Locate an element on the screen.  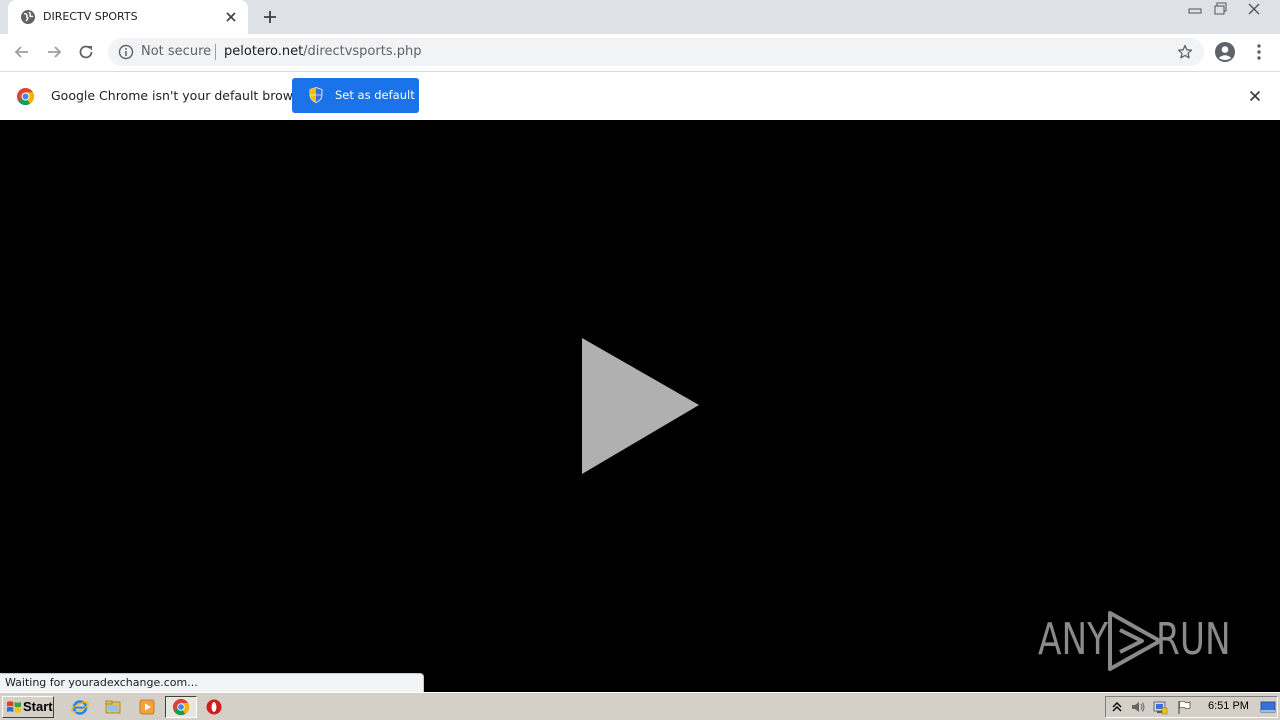
minimize-icon is located at coordinates (1195, 11).